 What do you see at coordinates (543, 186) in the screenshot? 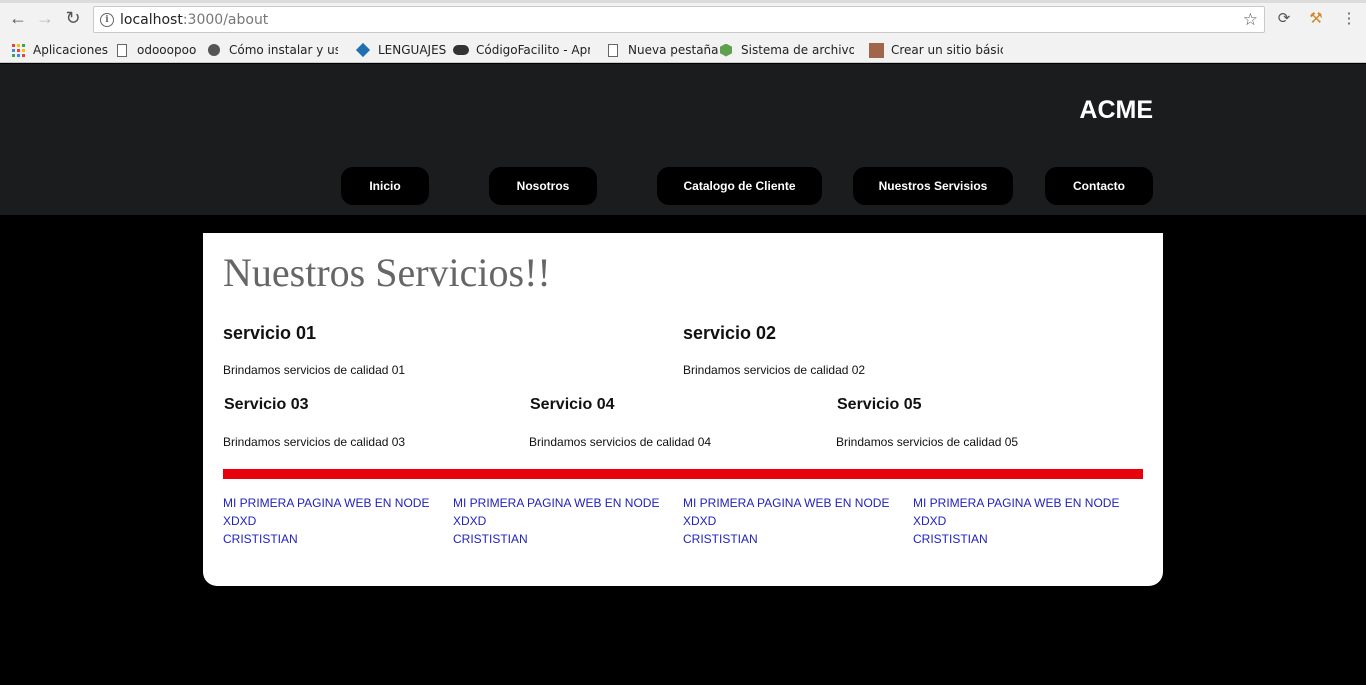
I see `nav-item-nosotros: Nosotros` at bounding box center [543, 186].